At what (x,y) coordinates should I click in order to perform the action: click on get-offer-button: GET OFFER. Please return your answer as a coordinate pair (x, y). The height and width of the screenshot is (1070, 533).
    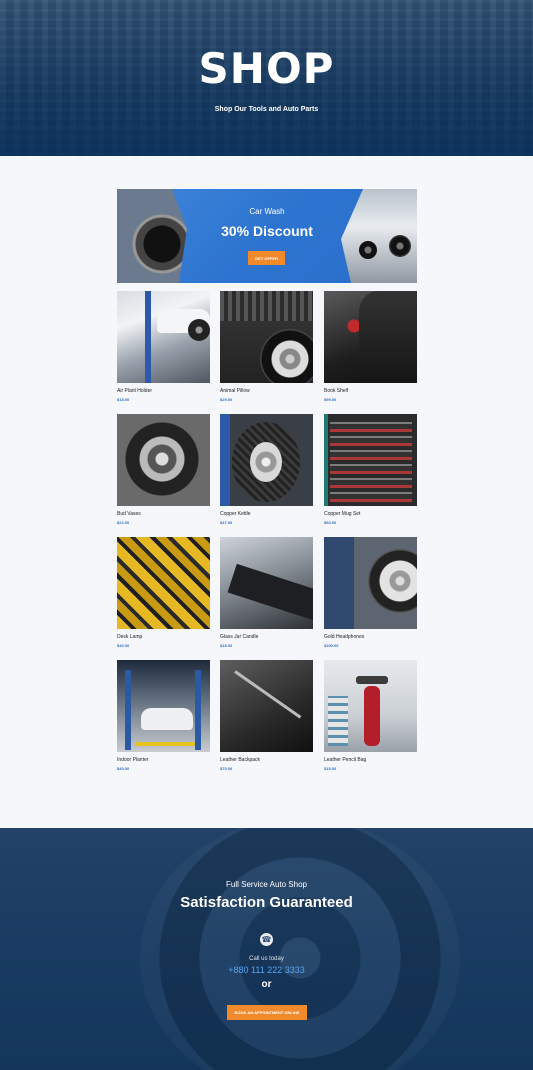
    Looking at the image, I should click on (266, 258).